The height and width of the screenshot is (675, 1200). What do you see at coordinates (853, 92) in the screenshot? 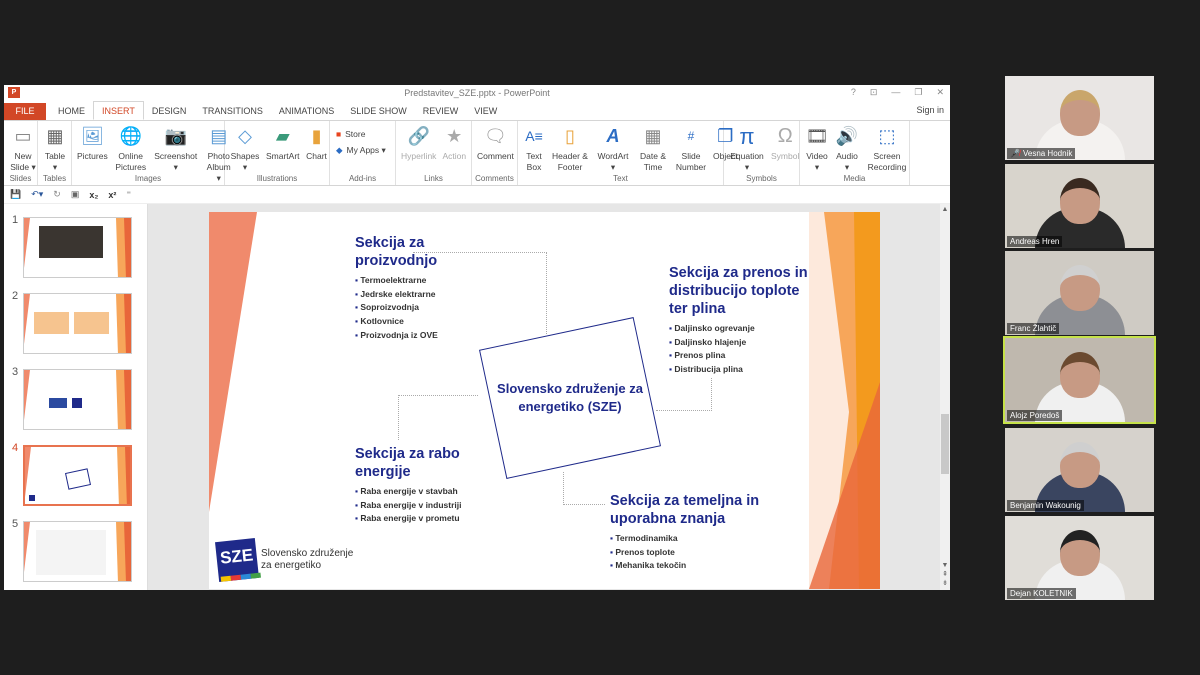
I see `help-button: ?` at bounding box center [853, 92].